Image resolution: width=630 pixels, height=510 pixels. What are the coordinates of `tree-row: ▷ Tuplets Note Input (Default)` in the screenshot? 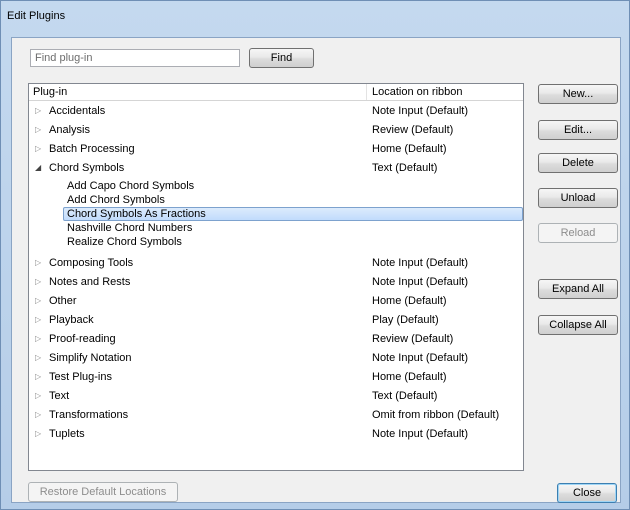 It's located at (276, 434).